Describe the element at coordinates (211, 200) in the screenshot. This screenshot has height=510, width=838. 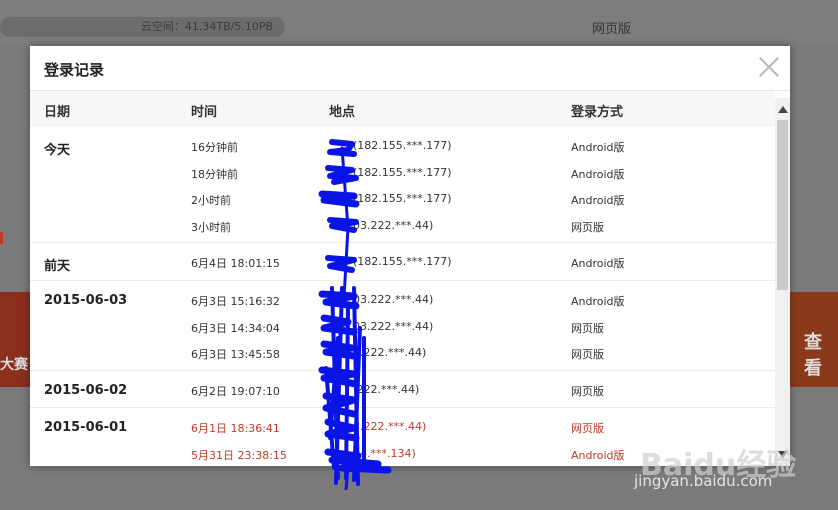
I see `row-time: 2小时前` at that location.